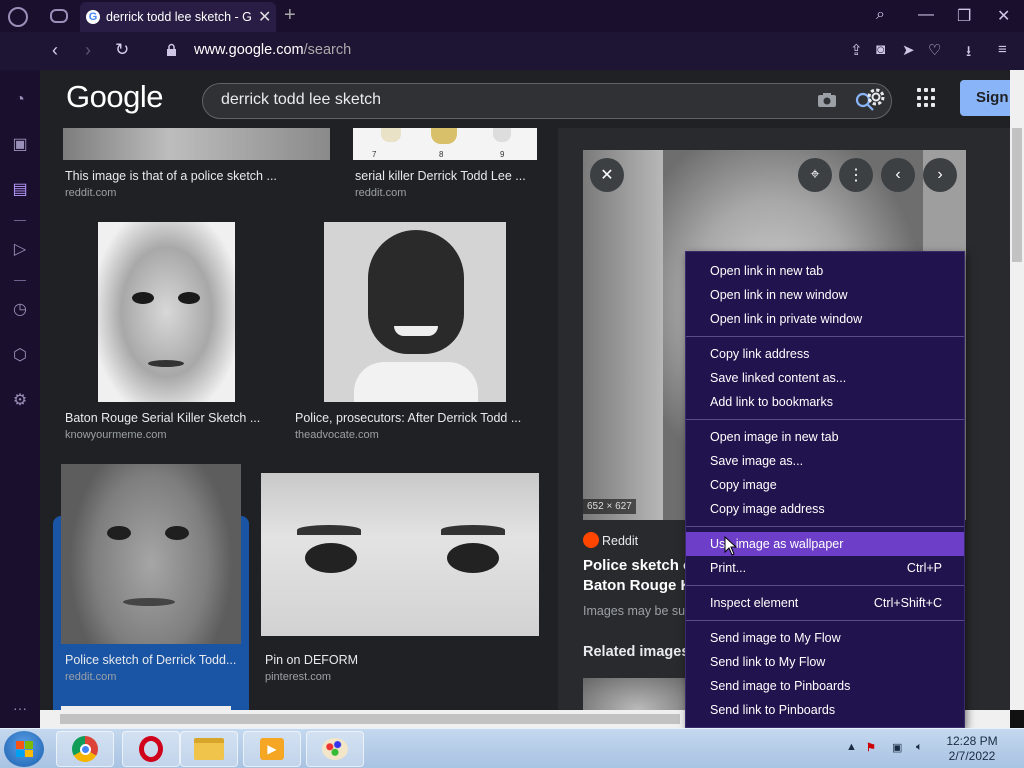 This screenshot has height=768, width=1024. What do you see at coordinates (639, 585) in the screenshot?
I see `preview-title: Baton Rouge Ki` at bounding box center [639, 585].